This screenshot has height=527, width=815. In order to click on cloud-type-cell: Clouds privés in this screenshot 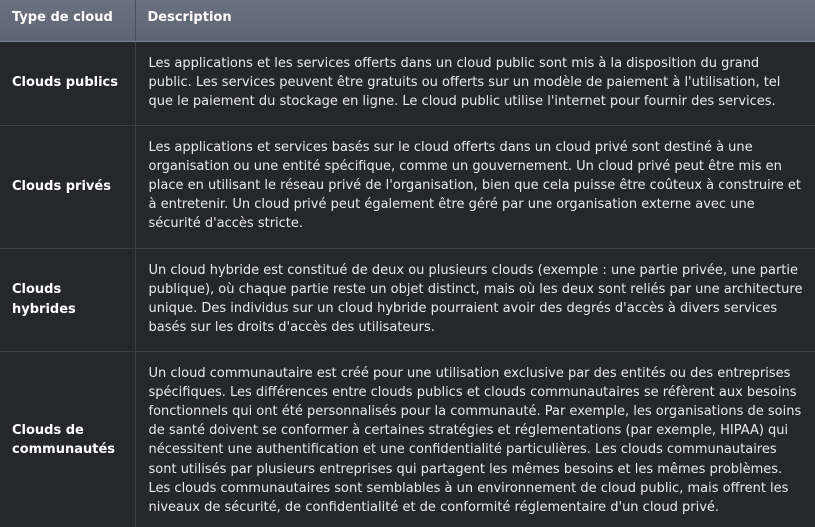, I will do `click(68, 187)`.